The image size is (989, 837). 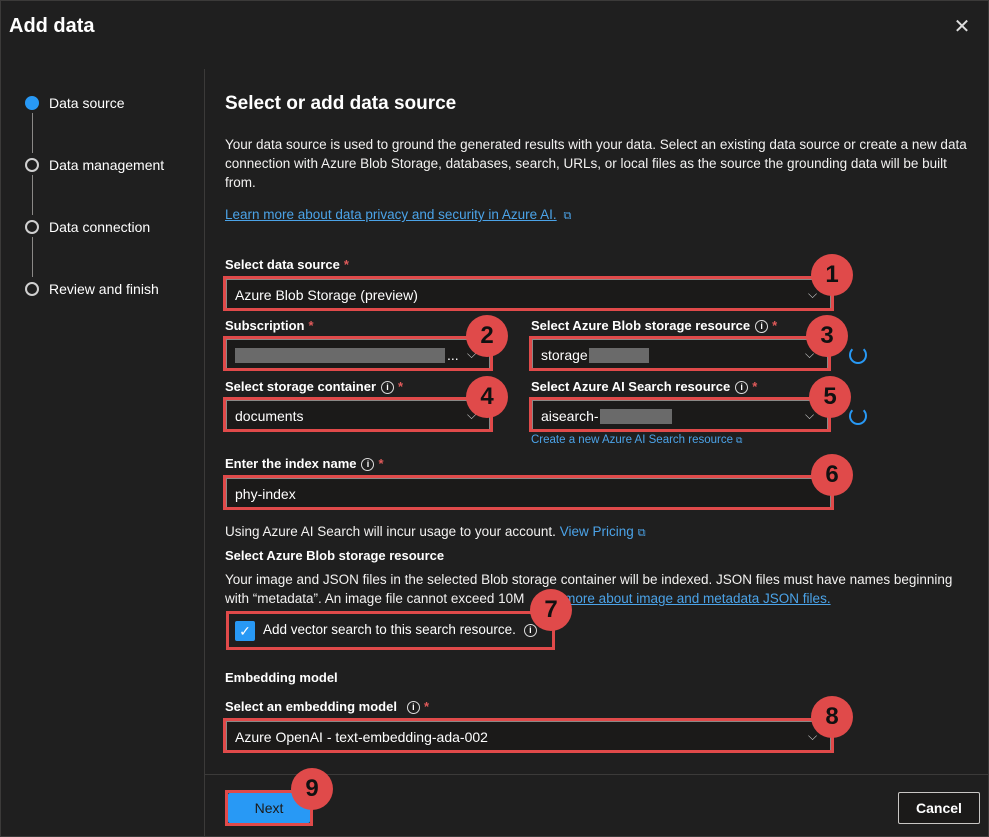 I want to click on callout-badge: 8, so click(x=832, y=717).